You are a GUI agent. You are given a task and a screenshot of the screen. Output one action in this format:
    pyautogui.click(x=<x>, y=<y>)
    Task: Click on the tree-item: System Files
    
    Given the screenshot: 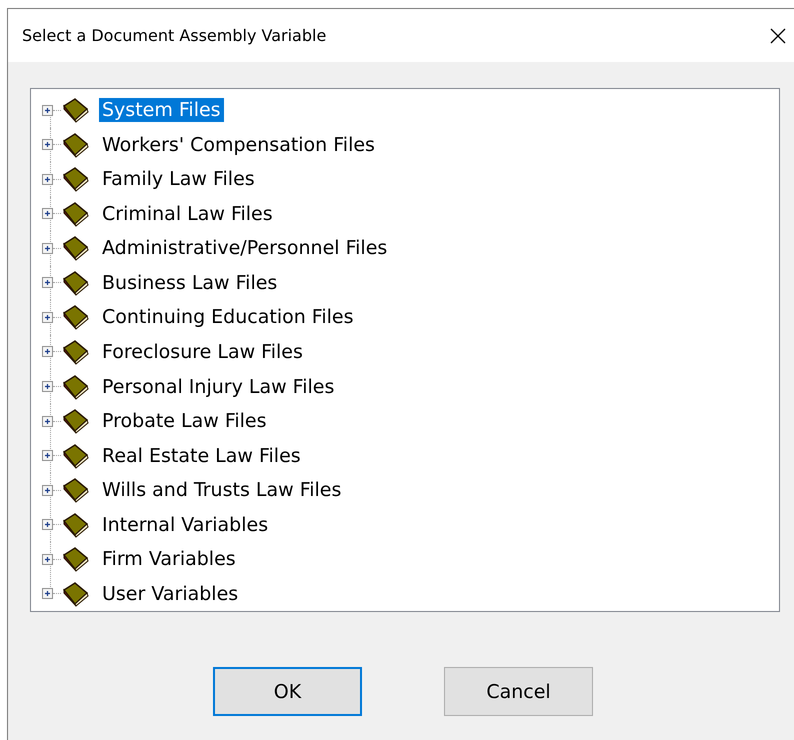 What is the action you would take?
    pyautogui.click(x=161, y=110)
    